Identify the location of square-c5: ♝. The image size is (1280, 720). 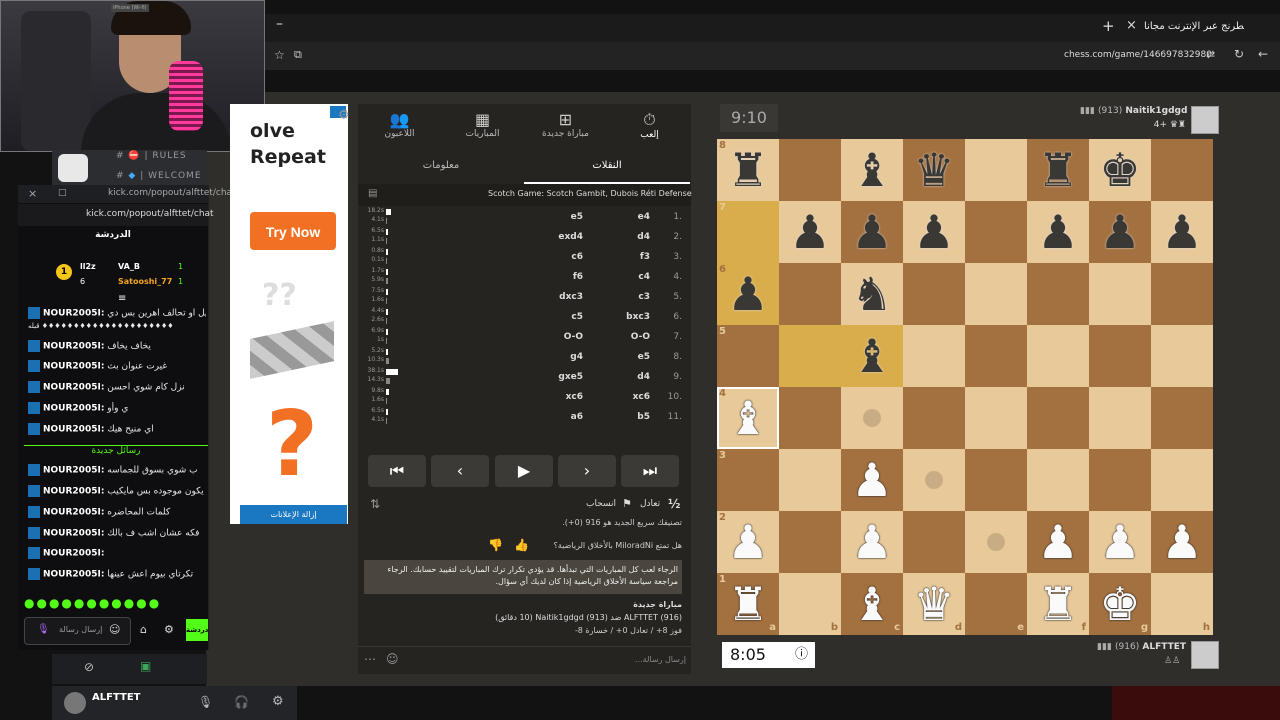
(872, 356).